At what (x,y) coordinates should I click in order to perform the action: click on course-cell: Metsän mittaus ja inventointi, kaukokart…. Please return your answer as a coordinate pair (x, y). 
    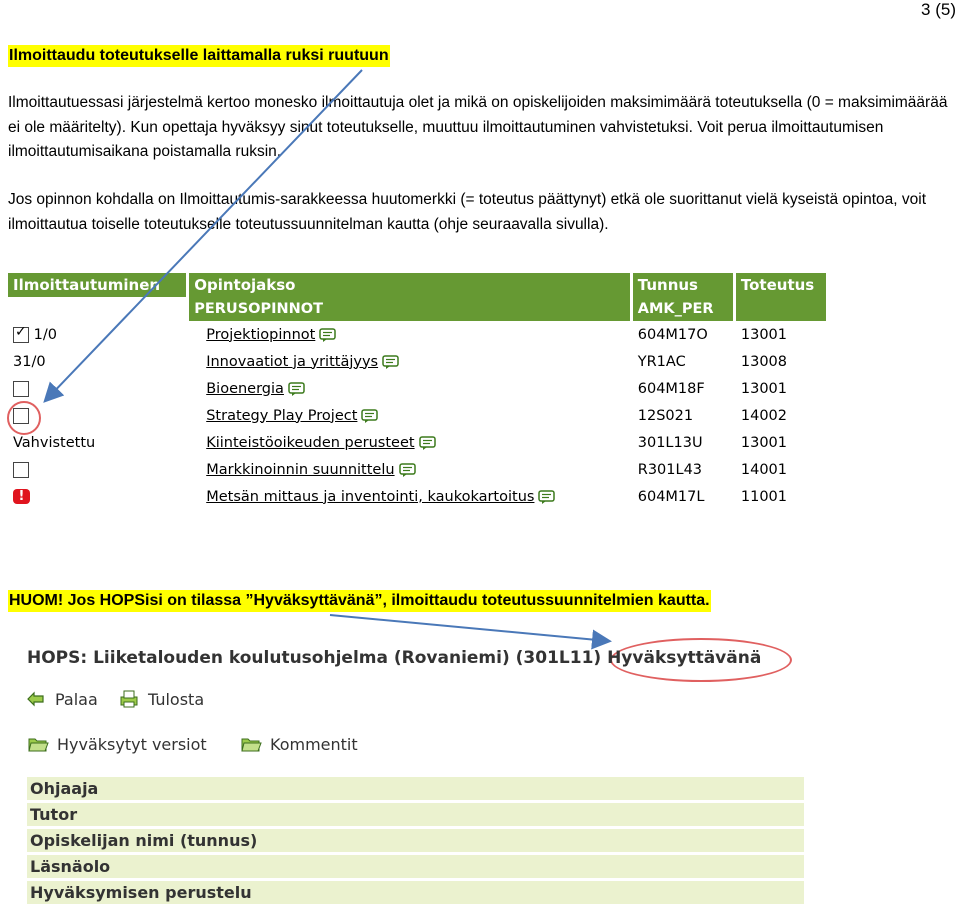
    Looking at the image, I should click on (411, 496).